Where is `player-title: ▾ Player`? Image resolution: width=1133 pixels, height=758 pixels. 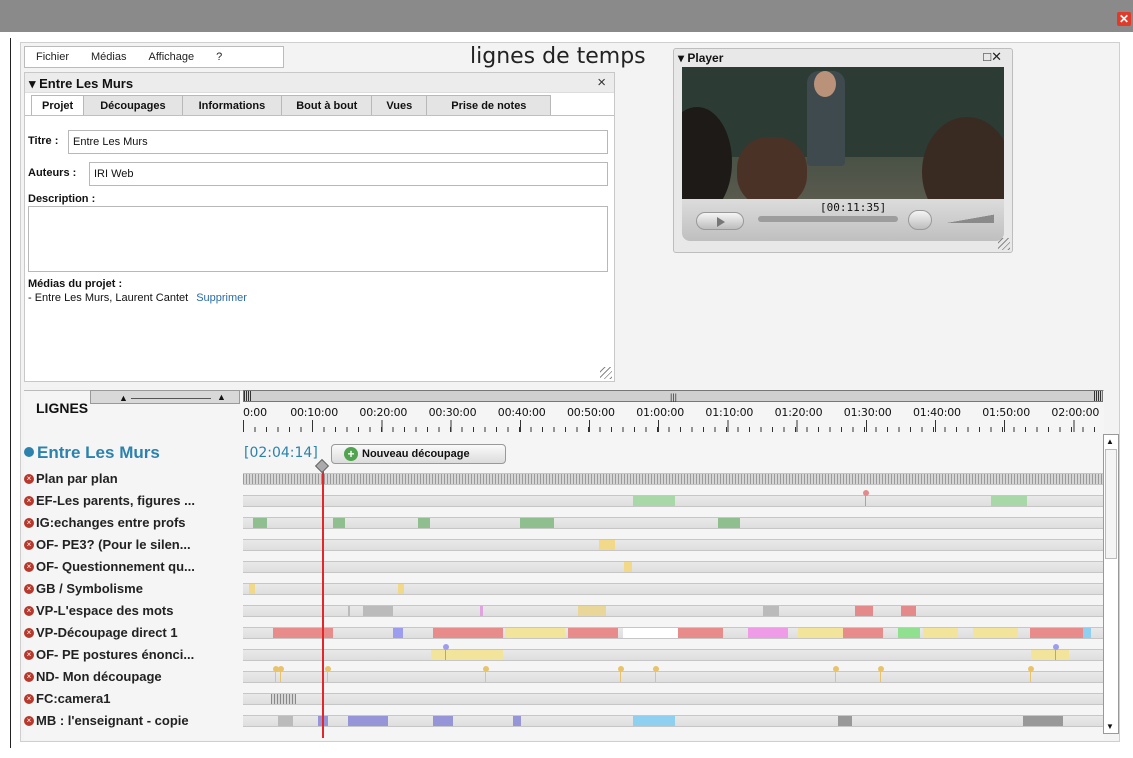
player-title: ▾ Player is located at coordinates (700, 58).